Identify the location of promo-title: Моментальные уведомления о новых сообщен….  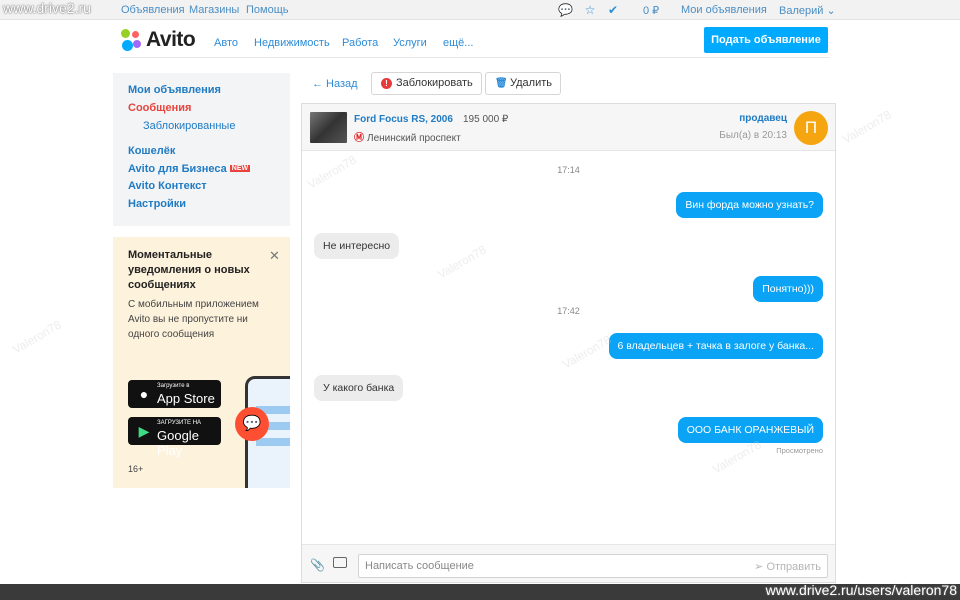
(189, 270).